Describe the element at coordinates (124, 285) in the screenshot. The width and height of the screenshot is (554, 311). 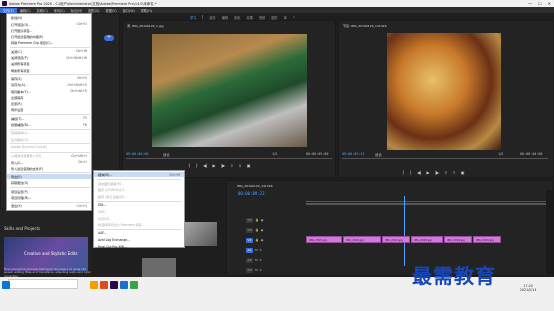
I see `taskbar-browser-icon` at that location.